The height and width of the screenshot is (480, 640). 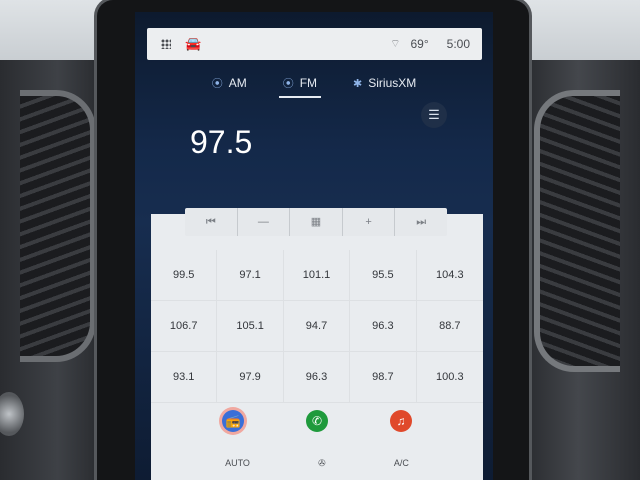 I want to click on tuner-controls: ⏮ — ▦ + ⏭, so click(x=316, y=222).